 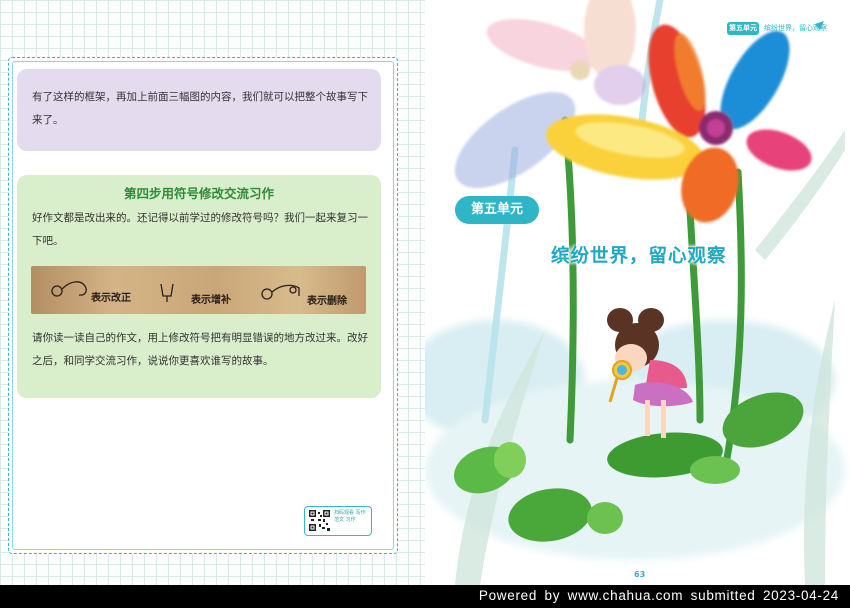 What do you see at coordinates (111, 298) in the screenshot?
I see `symbol-label-correct: 表示改正` at bounding box center [111, 298].